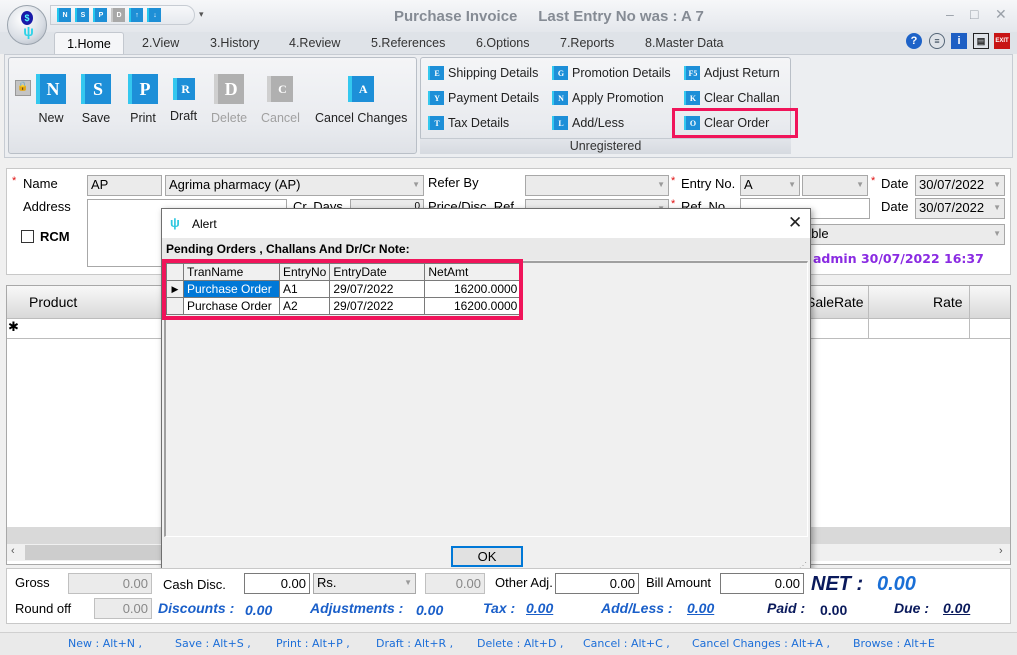 The width and height of the screenshot is (1017, 655). What do you see at coordinates (314, 44) in the screenshot?
I see `tab-review: 4.Review` at bounding box center [314, 44].